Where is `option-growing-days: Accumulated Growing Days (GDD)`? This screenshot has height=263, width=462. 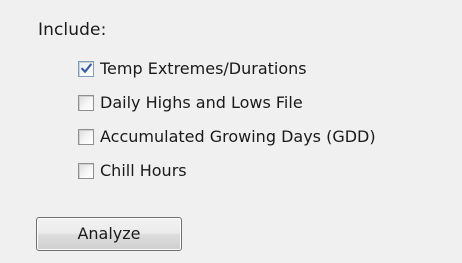 option-growing-days: Accumulated Growing Days (GDD) is located at coordinates (227, 137).